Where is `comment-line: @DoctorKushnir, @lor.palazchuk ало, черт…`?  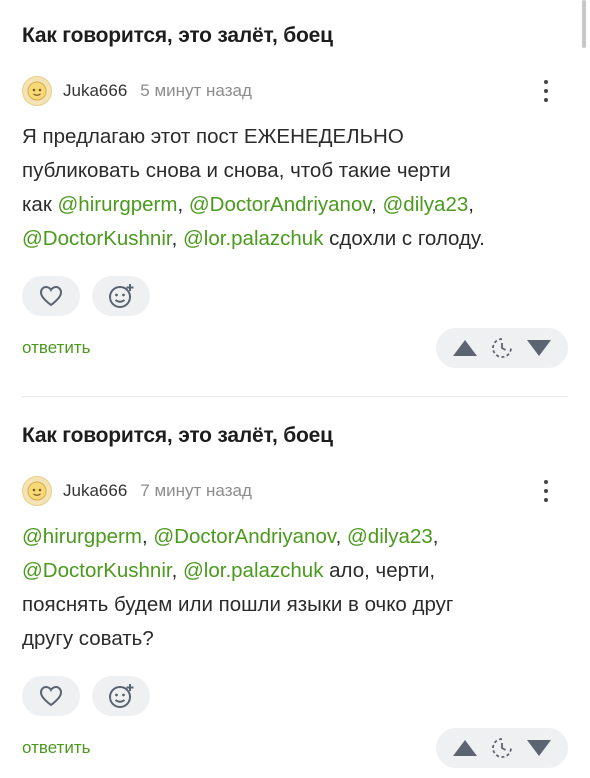 comment-line: @DoctorKushnir, @lor.palazchuk ало, черт… is located at coordinates (295, 571).